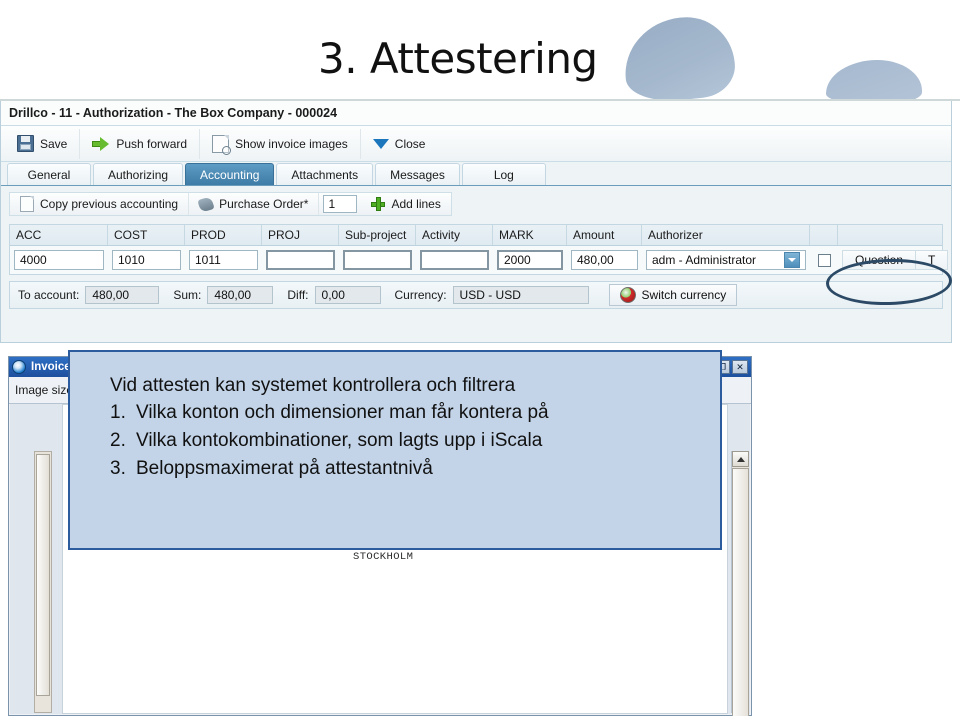  What do you see at coordinates (146, 260) in the screenshot?
I see `cost-input: 1010` at bounding box center [146, 260].